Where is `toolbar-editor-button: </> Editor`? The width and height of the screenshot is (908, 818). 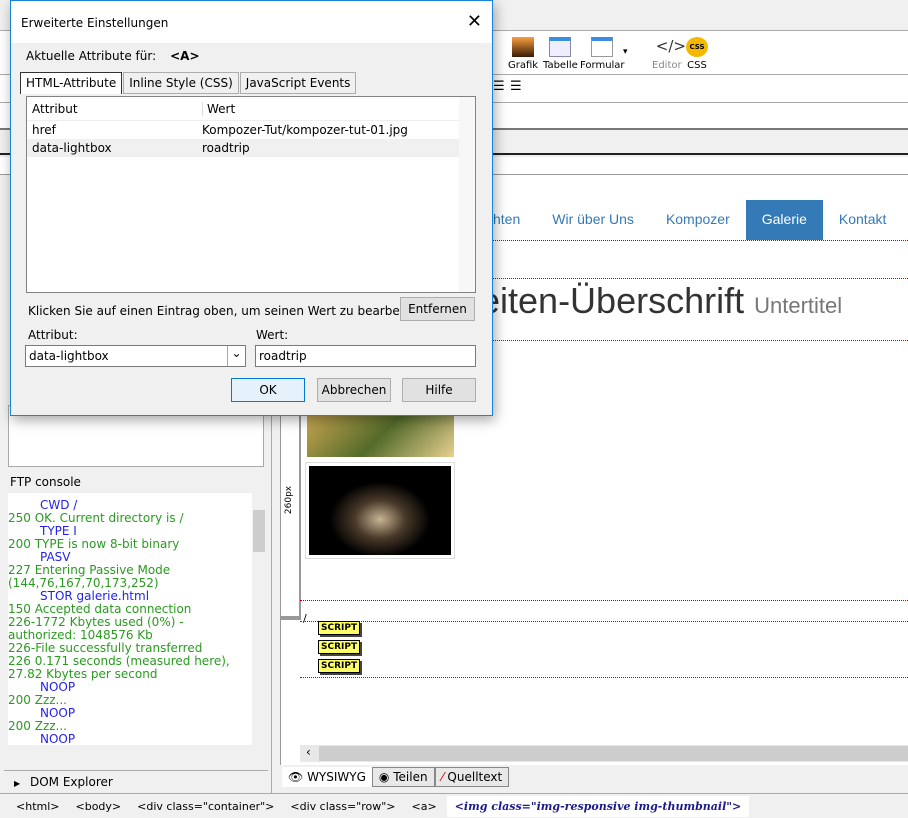
toolbar-editor-button: </> Editor is located at coordinates (669, 54).